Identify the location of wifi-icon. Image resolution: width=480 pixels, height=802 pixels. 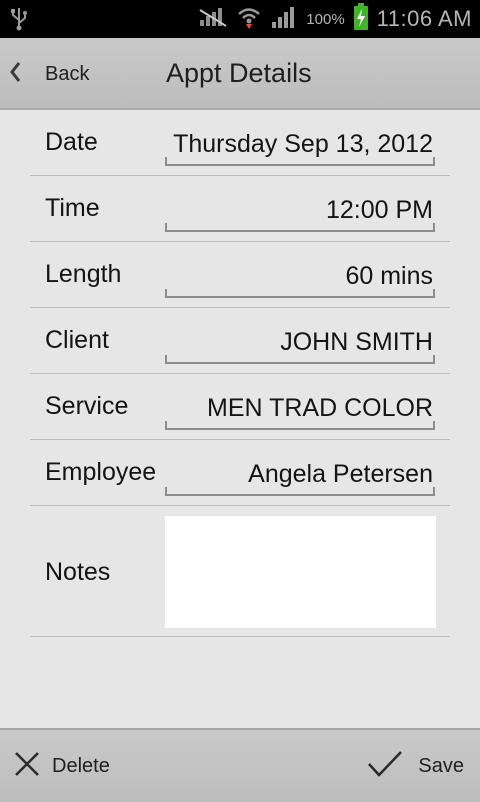
(249, 19).